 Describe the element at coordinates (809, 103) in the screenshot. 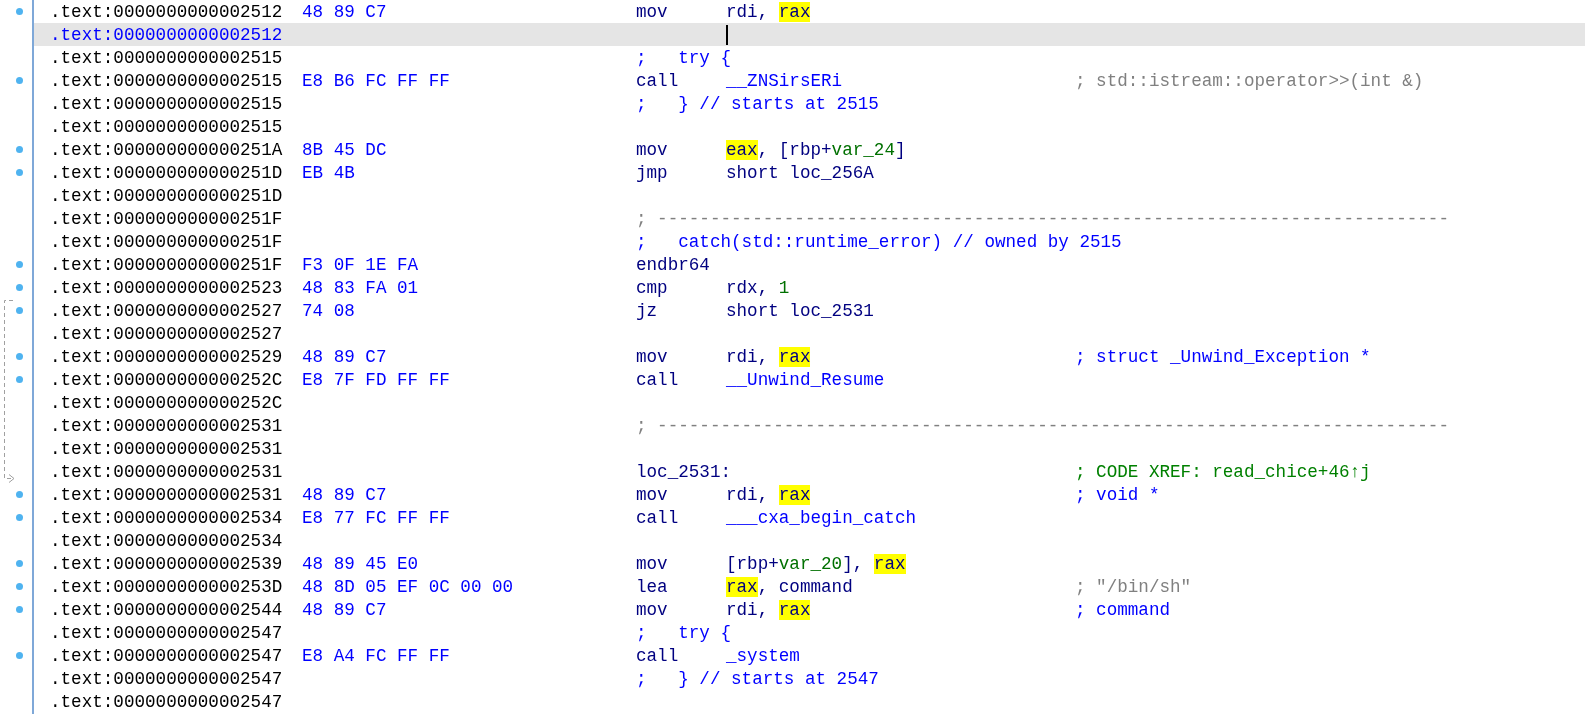

I see `listing-row: .text:0000000000002515 ; } // starts at 2515` at that location.